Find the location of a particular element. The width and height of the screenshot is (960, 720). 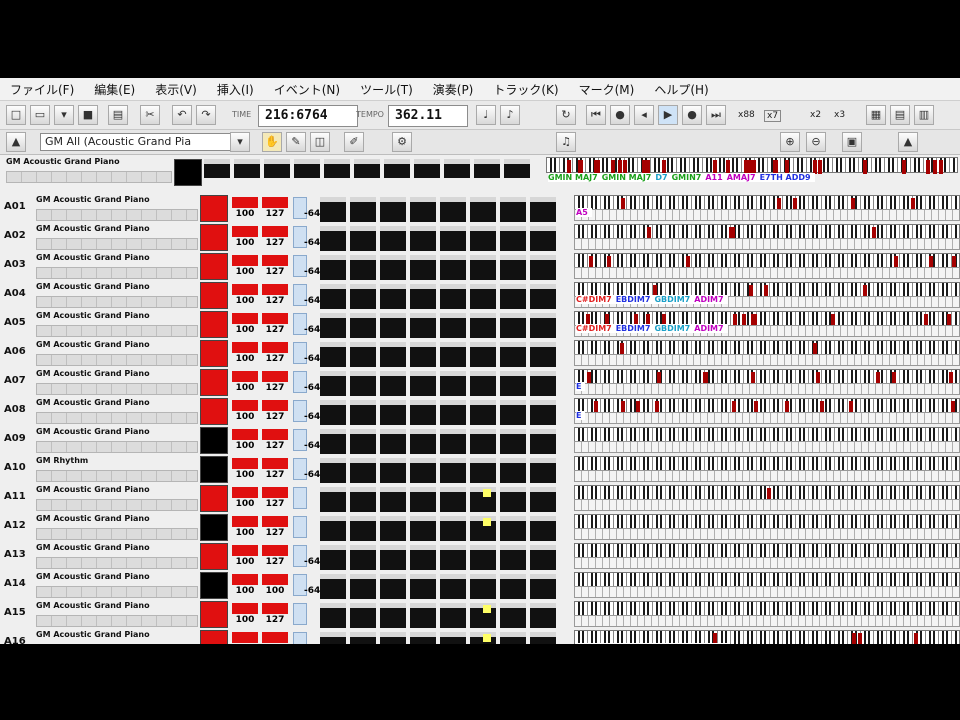

track-row: A01 GM Acoustic Grand Piano 100 127 -64 A5 is located at coordinates (480, 208).